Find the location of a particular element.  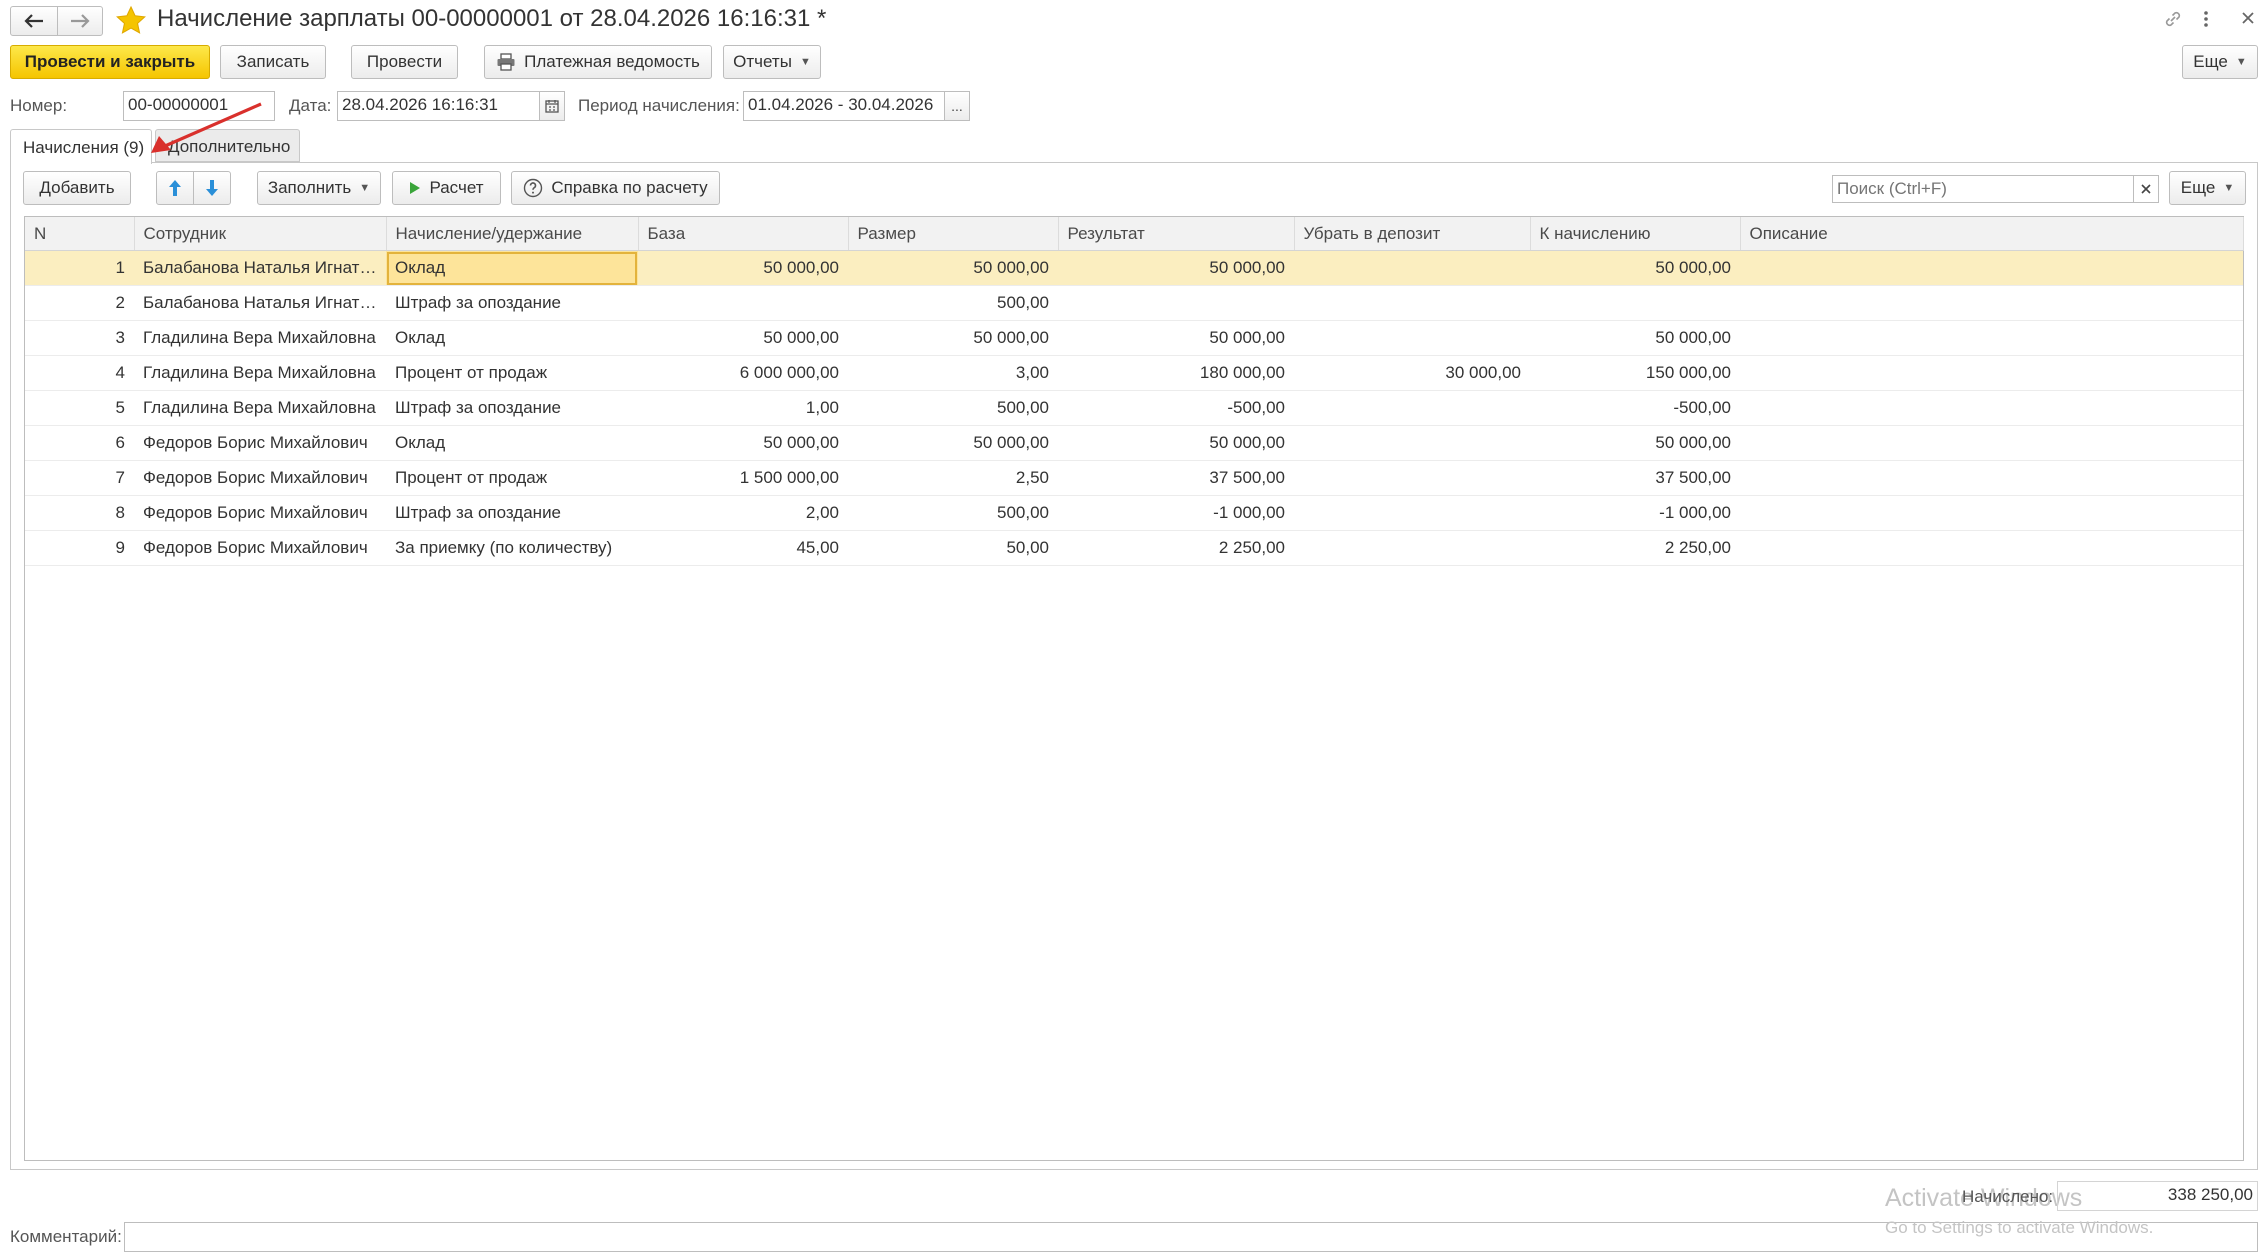

table-more-button: Еще ▼ is located at coordinates (2207, 188).